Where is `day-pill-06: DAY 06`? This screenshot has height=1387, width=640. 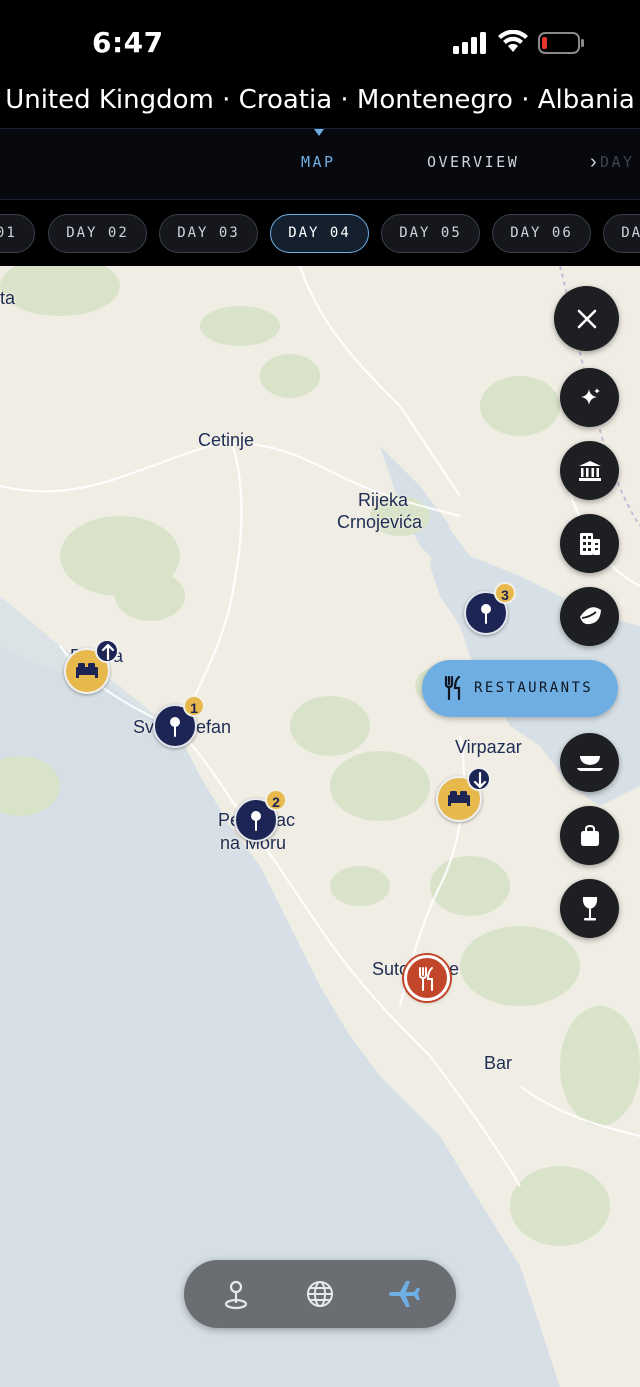 day-pill-06: DAY 06 is located at coordinates (541, 233).